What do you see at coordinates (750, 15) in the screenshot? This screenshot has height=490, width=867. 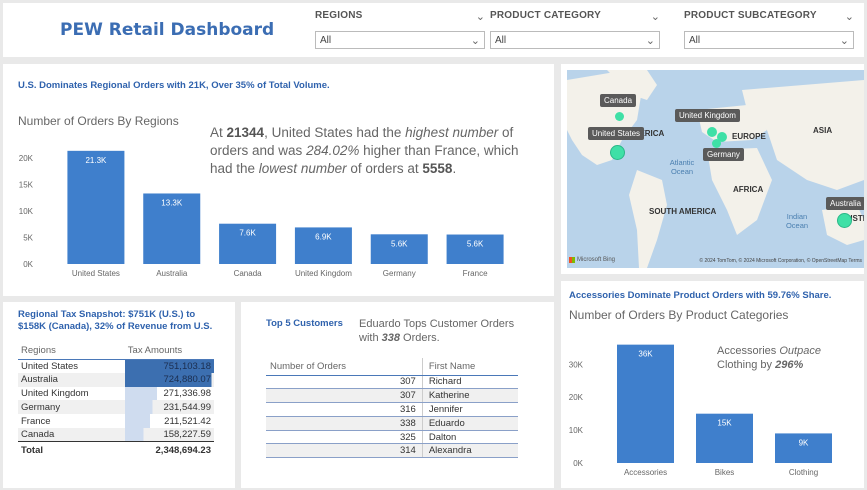 I see `slicer-label: PRODUCT SUBCATEGORY` at bounding box center [750, 15].